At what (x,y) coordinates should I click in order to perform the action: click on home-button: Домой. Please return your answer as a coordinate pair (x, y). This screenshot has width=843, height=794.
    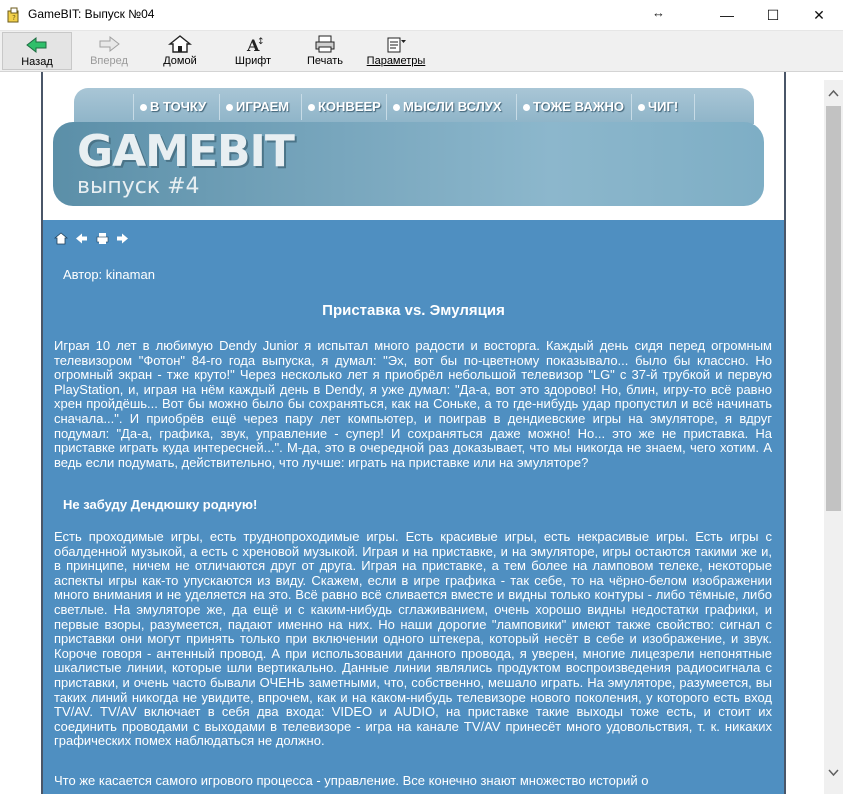
    Looking at the image, I should click on (180, 51).